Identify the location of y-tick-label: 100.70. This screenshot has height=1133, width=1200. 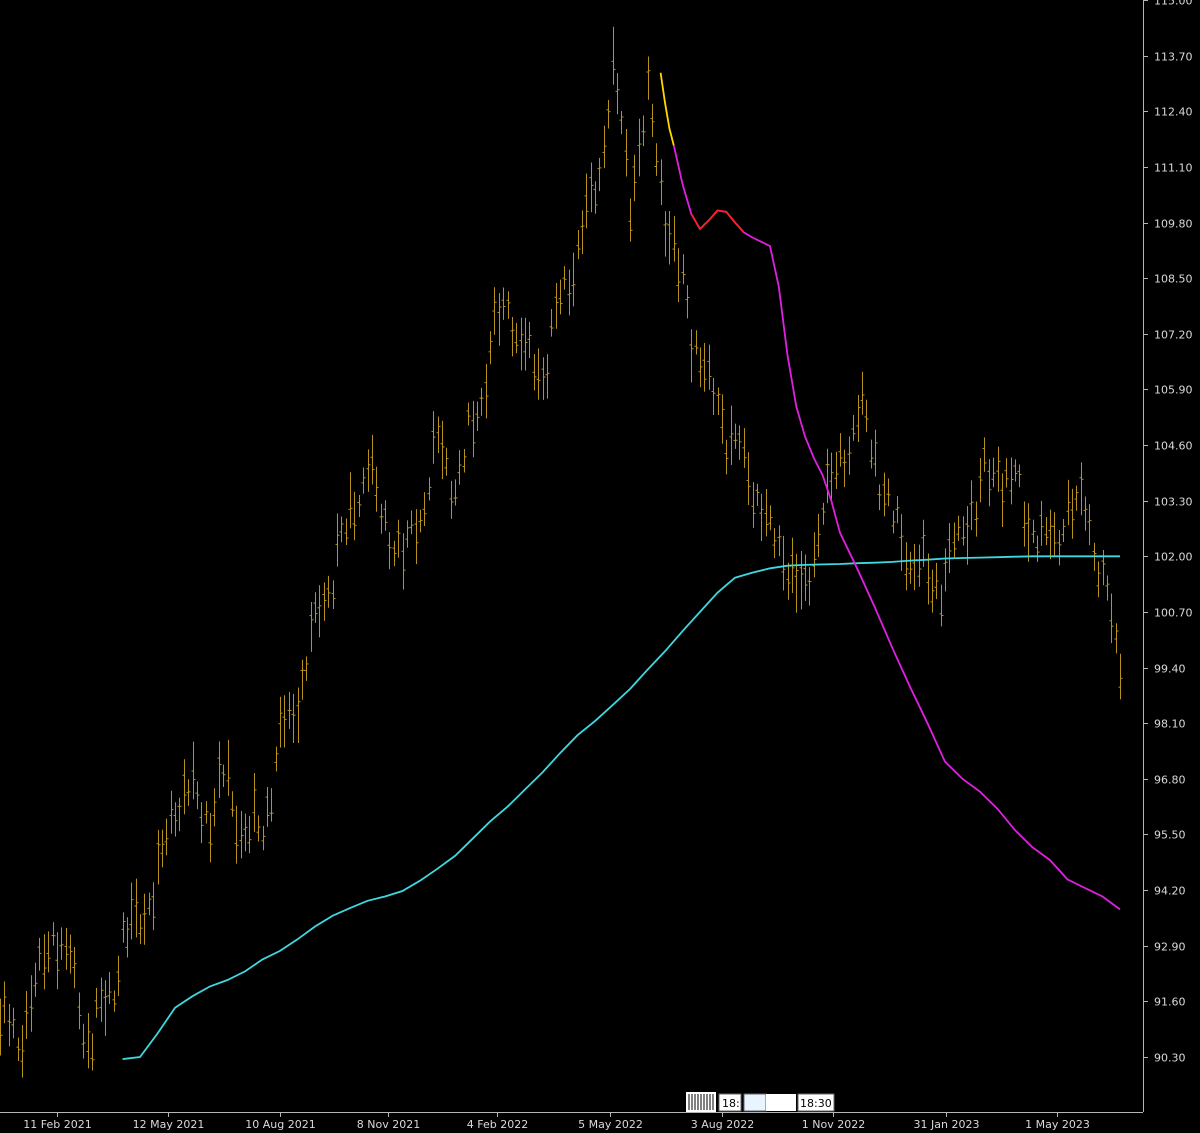
(1173, 613).